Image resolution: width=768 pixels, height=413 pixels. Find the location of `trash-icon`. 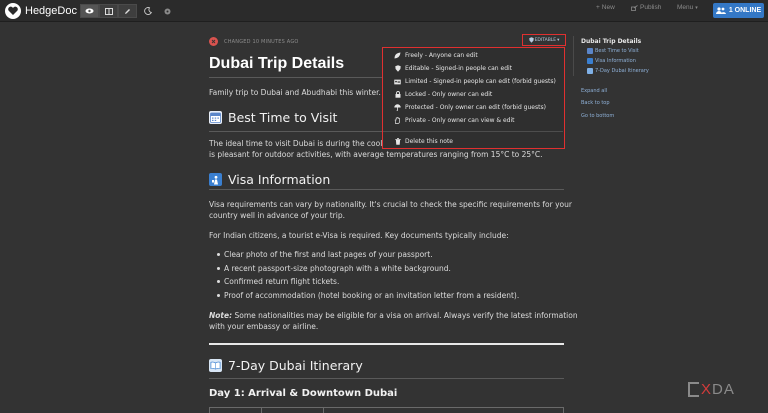

trash-icon is located at coordinates (397, 141).